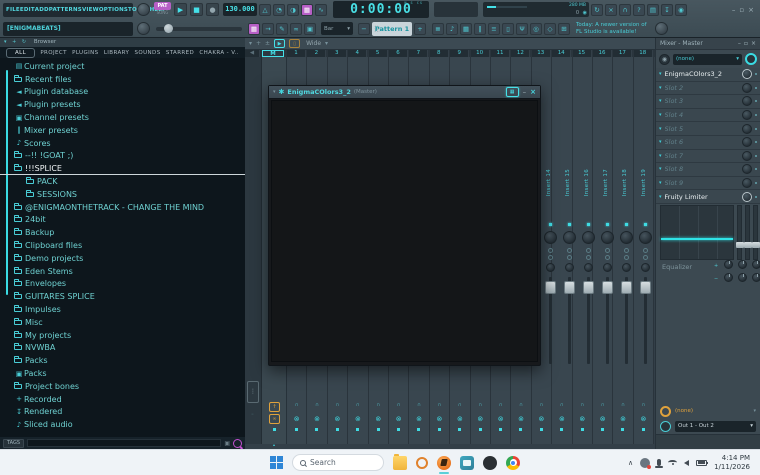 This screenshot has height=475, width=760. Describe the element at coordinates (653, 9) in the screenshot. I see `save-icon: ▤` at that location.